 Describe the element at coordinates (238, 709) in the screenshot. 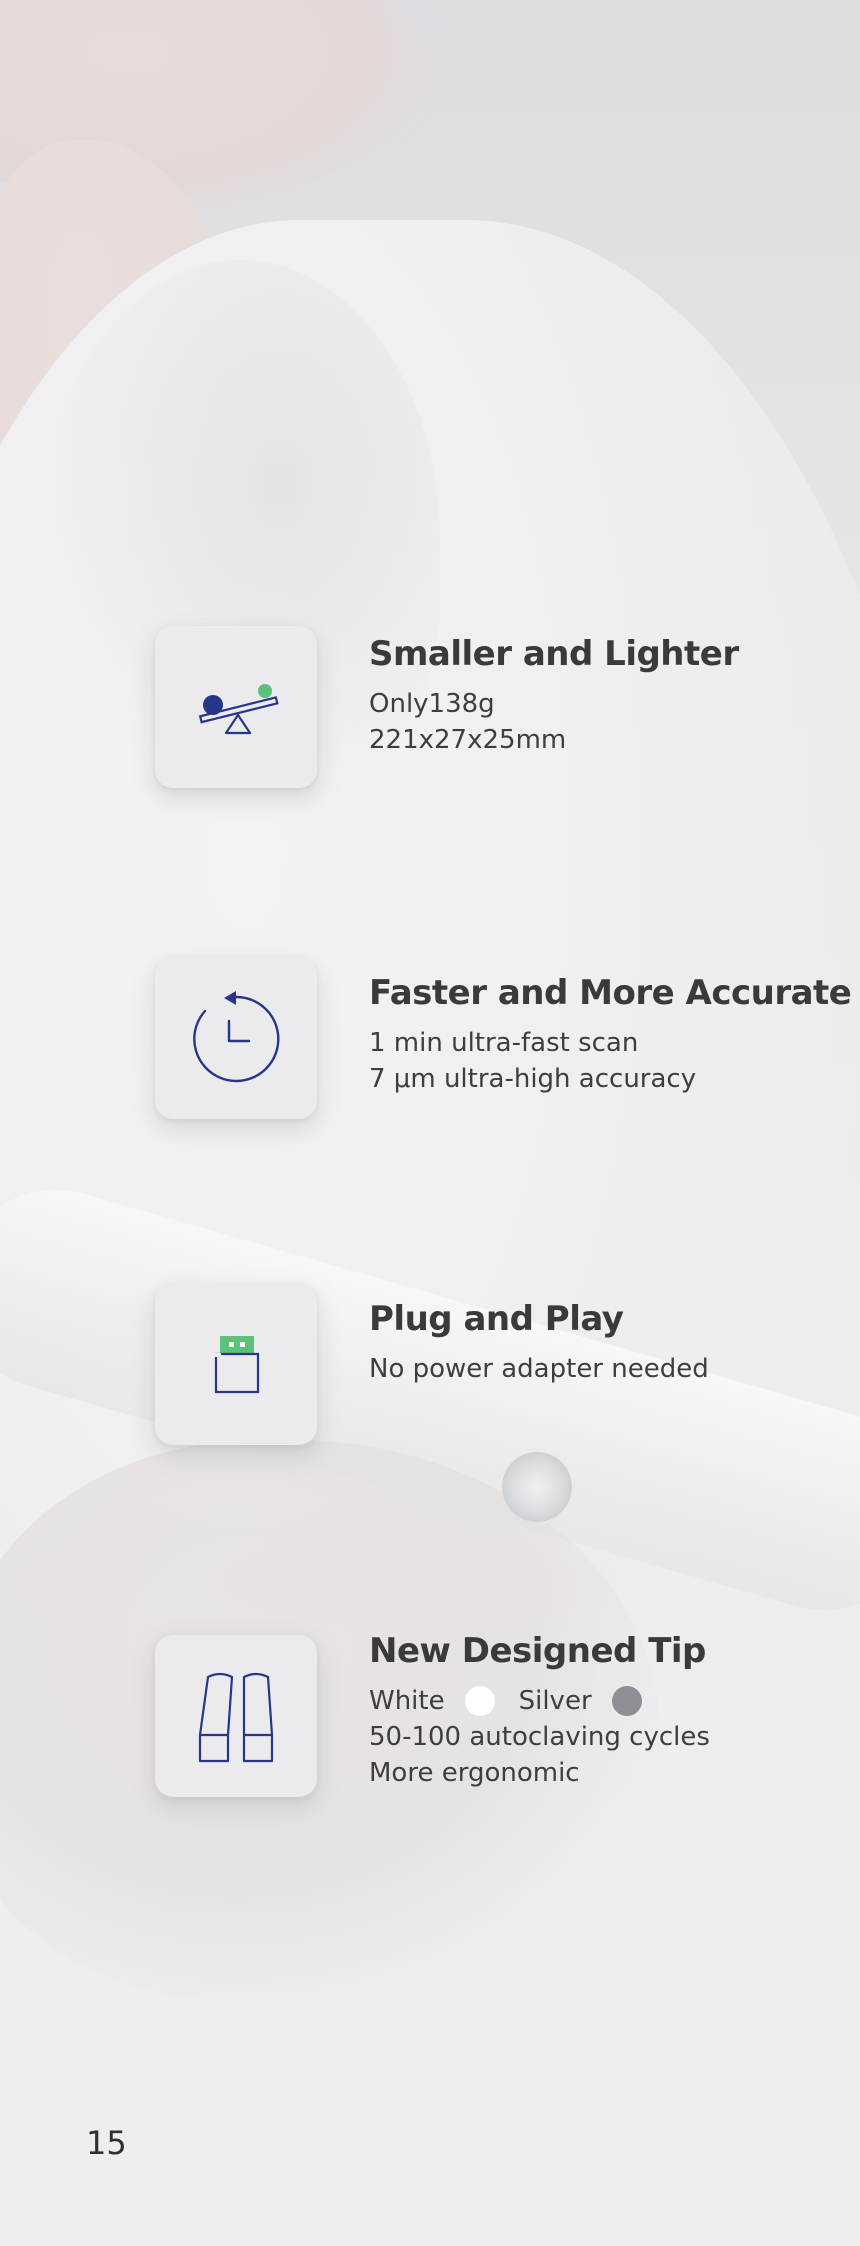

I see `balance-seesaw-icon` at that location.